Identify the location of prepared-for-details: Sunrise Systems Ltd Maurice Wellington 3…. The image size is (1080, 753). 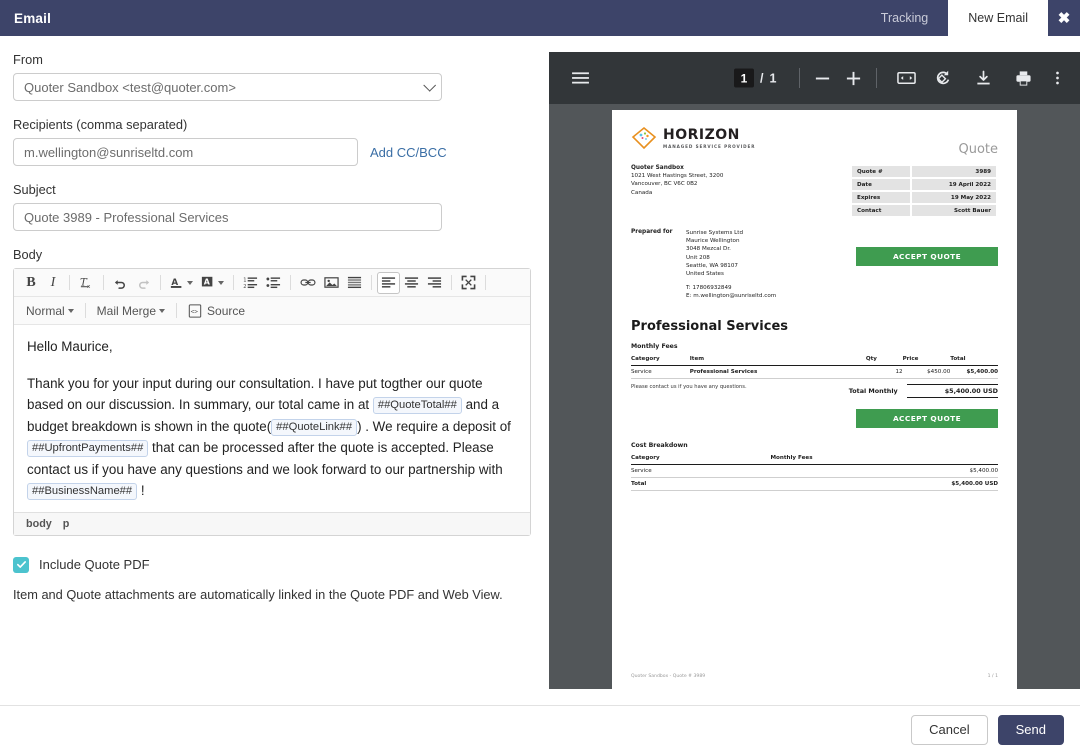
(731, 265).